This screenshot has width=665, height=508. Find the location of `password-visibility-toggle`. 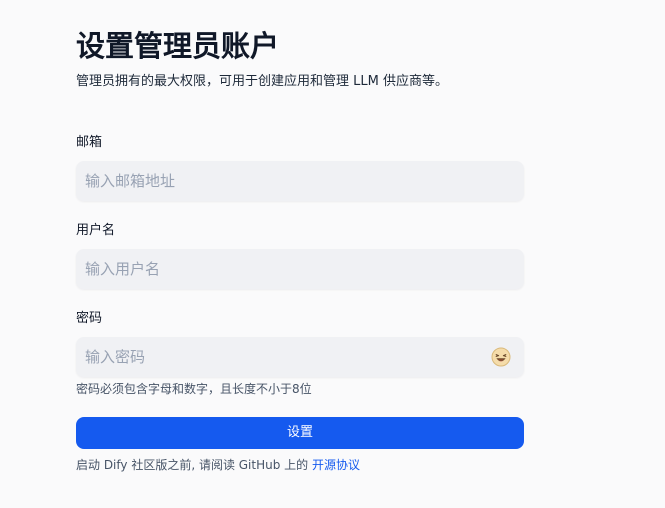

password-visibility-toggle is located at coordinates (501, 357).